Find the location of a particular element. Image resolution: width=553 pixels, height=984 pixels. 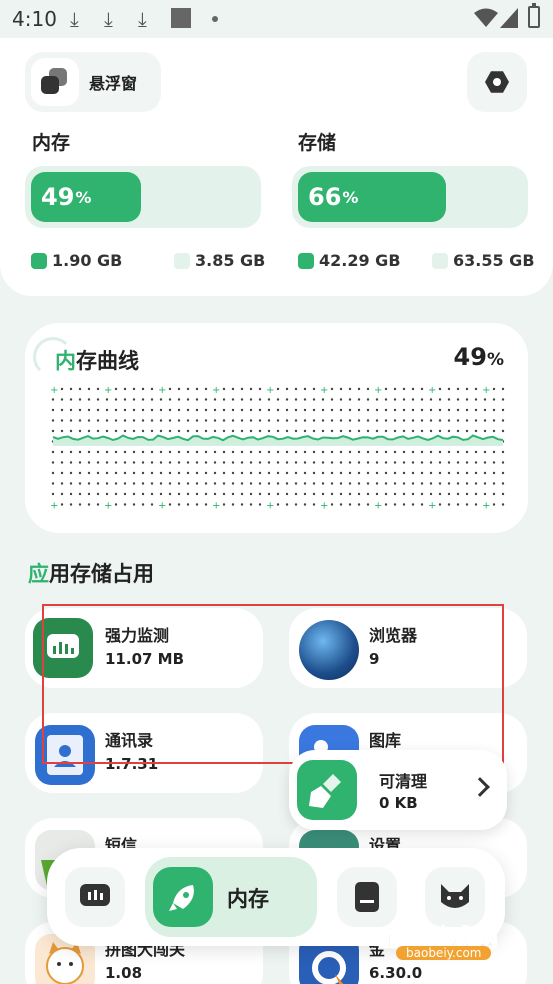

watermark-url: baobeiy.com is located at coordinates (444, 953).